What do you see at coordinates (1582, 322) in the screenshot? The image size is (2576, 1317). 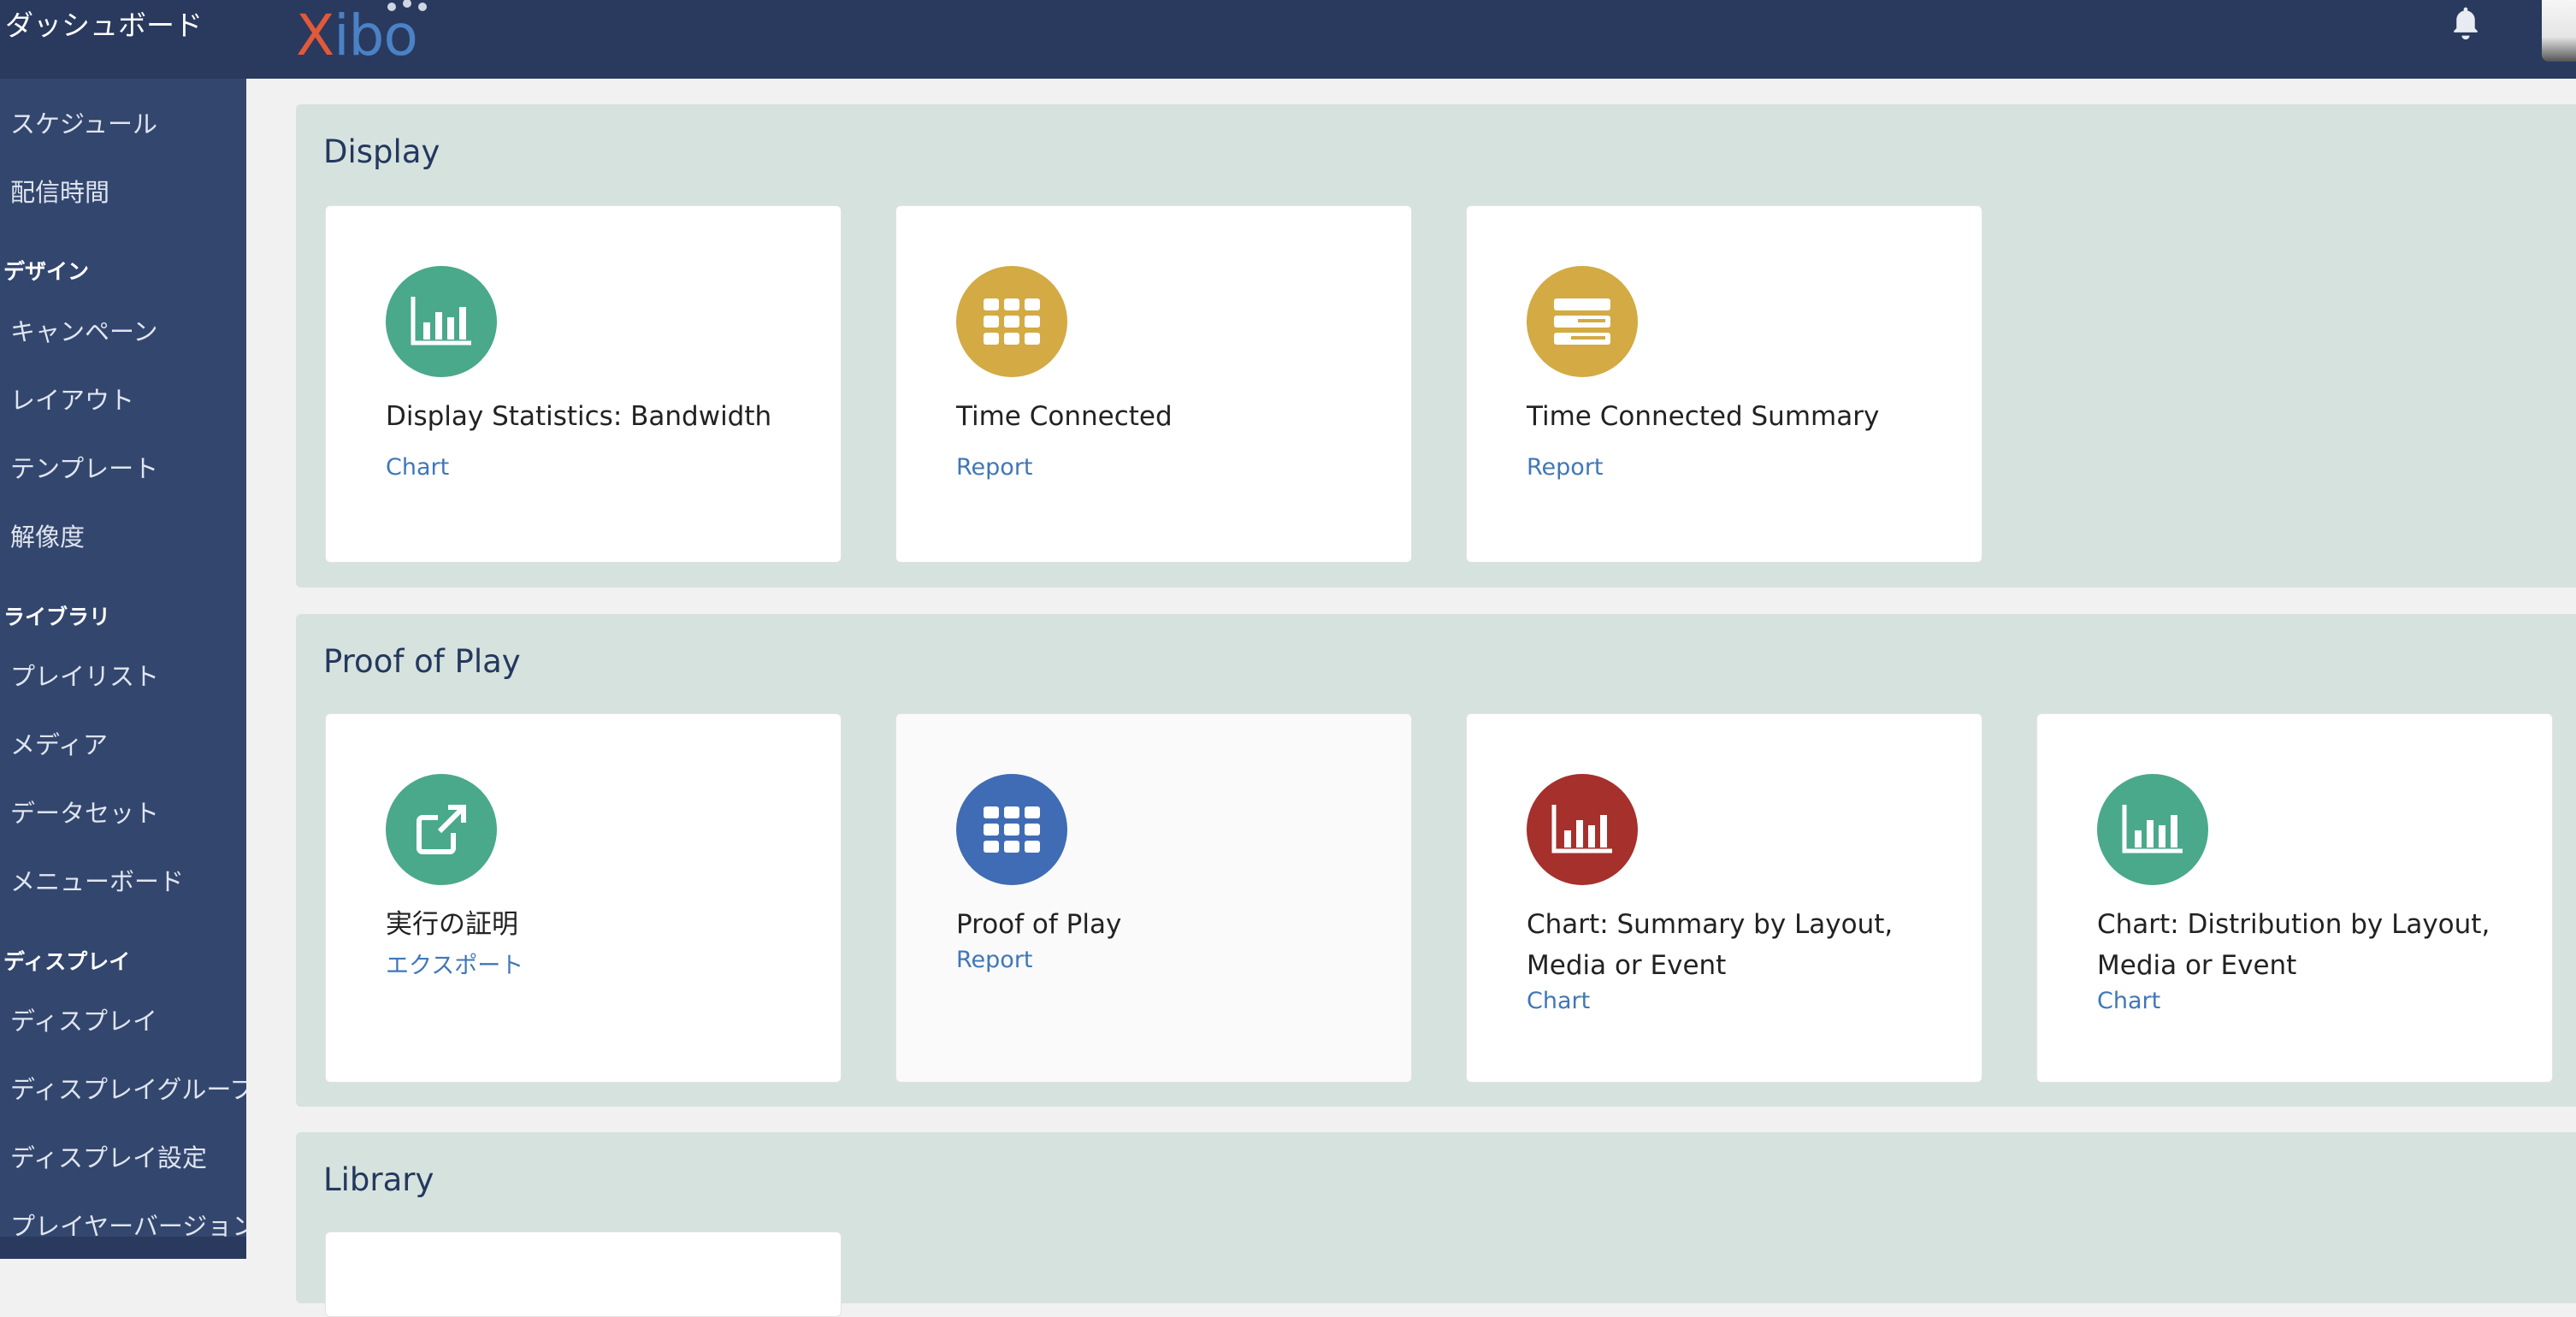 I see `list-summary-icon` at bounding box center [1582, 322].